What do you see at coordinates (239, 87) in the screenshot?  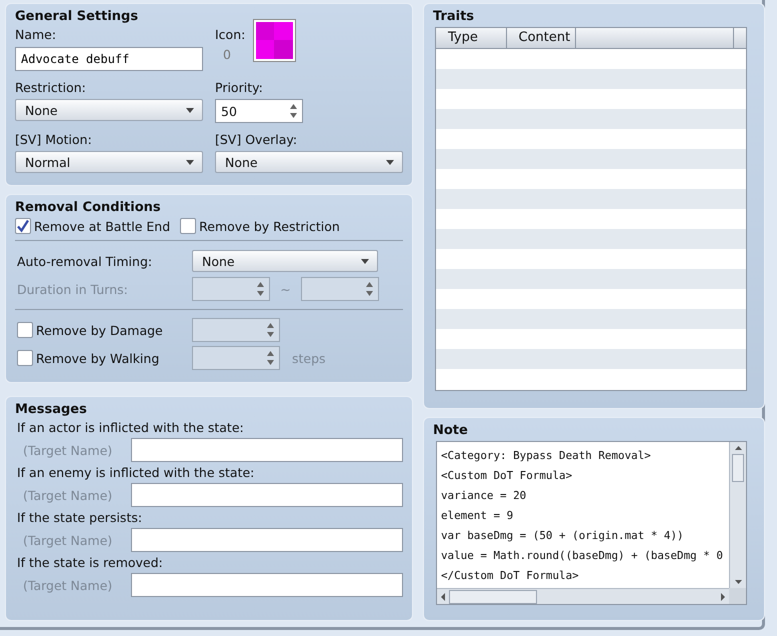 I see `field-label: Priority:` at bounding box center [239, 87].